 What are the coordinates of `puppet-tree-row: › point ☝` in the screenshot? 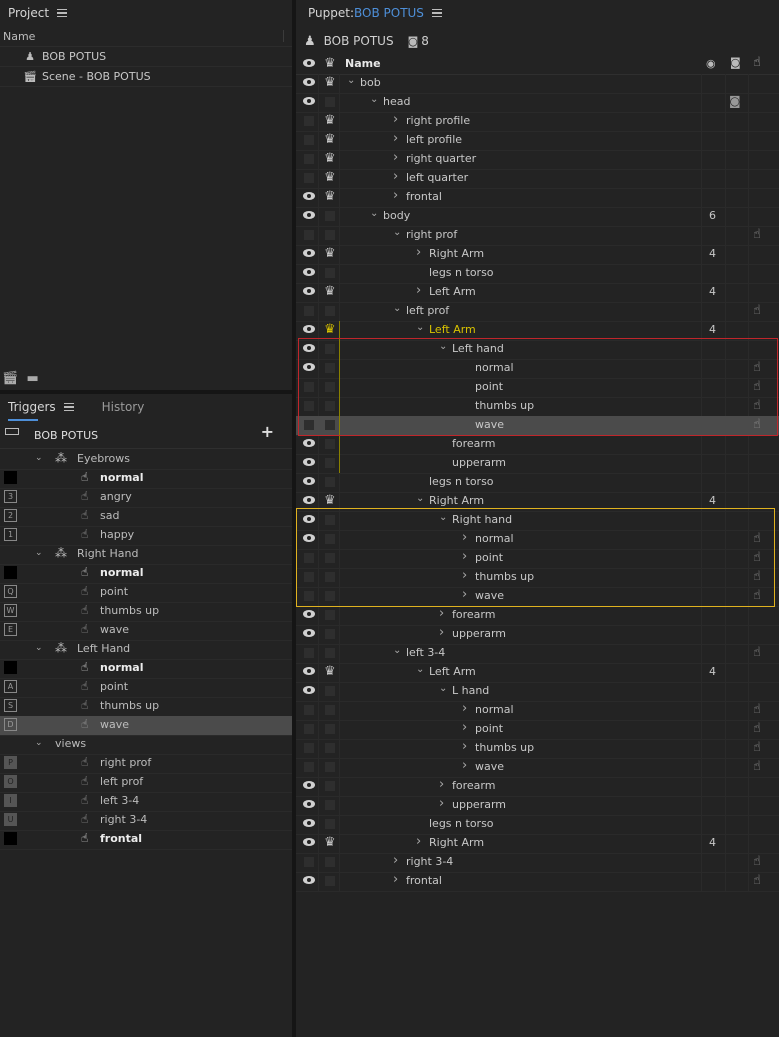 It's located at (537, 730).